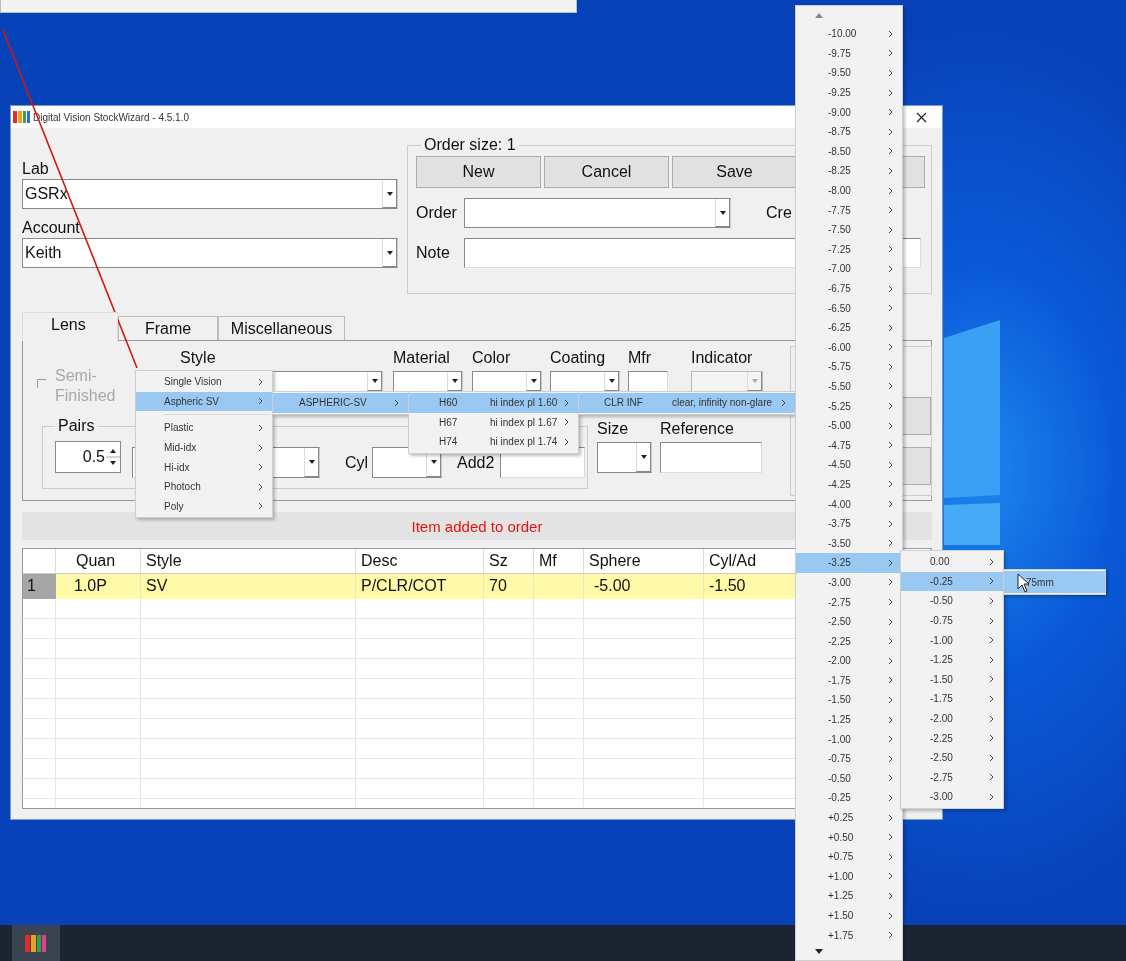 The width and height of the screenshot is (1126, 961). What do you see at coordinates (819, 15) in the screenshot?
I see `scroll-up-icon` at bounding box center [819, 15].